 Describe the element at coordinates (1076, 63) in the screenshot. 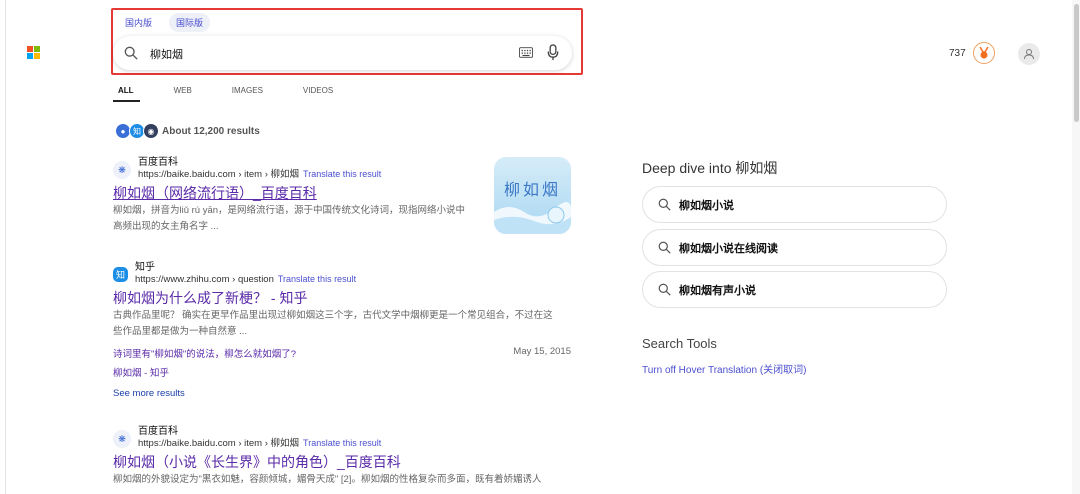

I see `scrollbar-thumb` at that location.